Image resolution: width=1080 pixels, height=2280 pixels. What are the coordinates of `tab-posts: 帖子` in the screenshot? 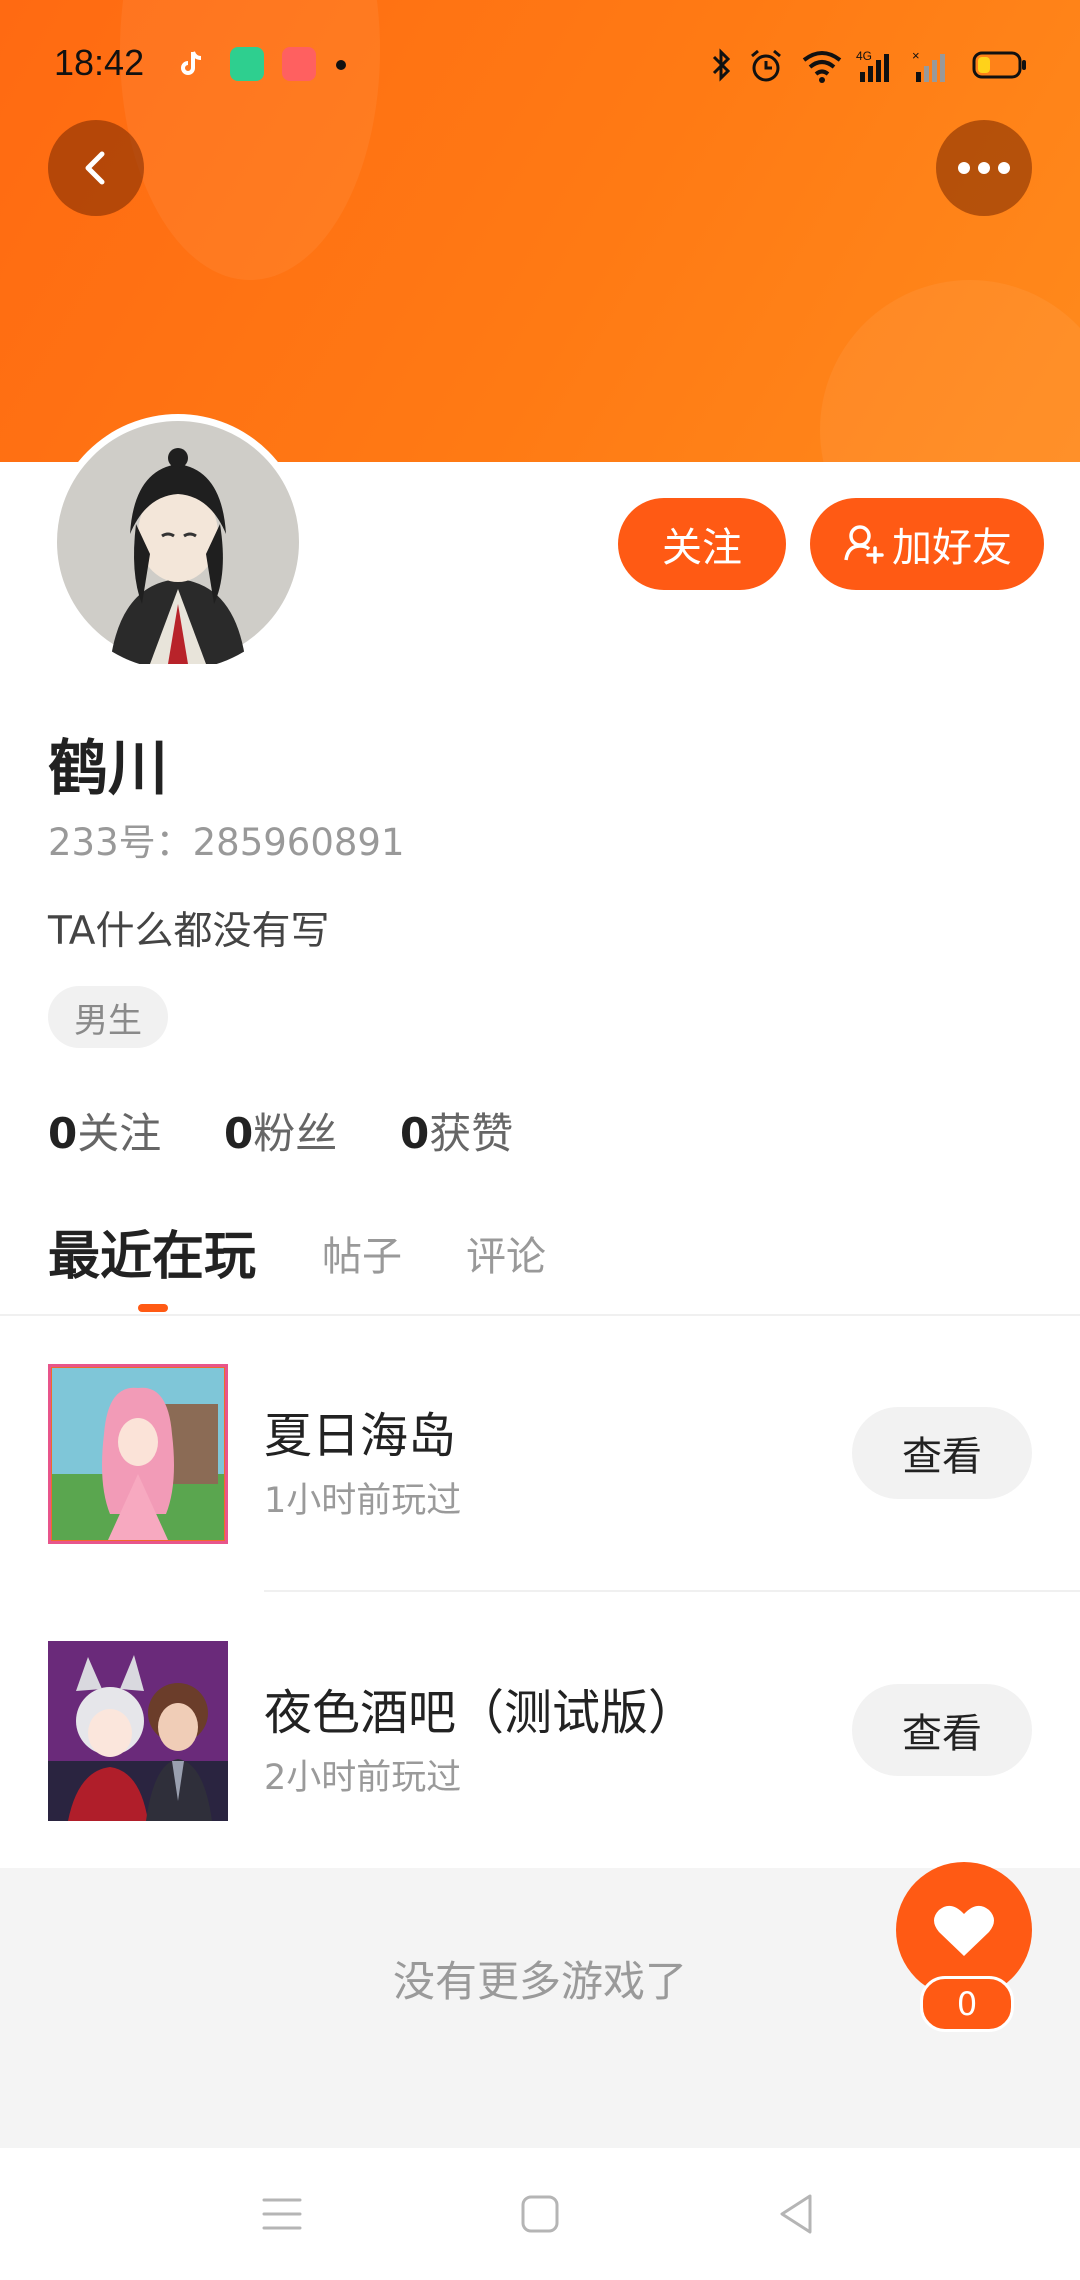 It's located at (362, 1253).